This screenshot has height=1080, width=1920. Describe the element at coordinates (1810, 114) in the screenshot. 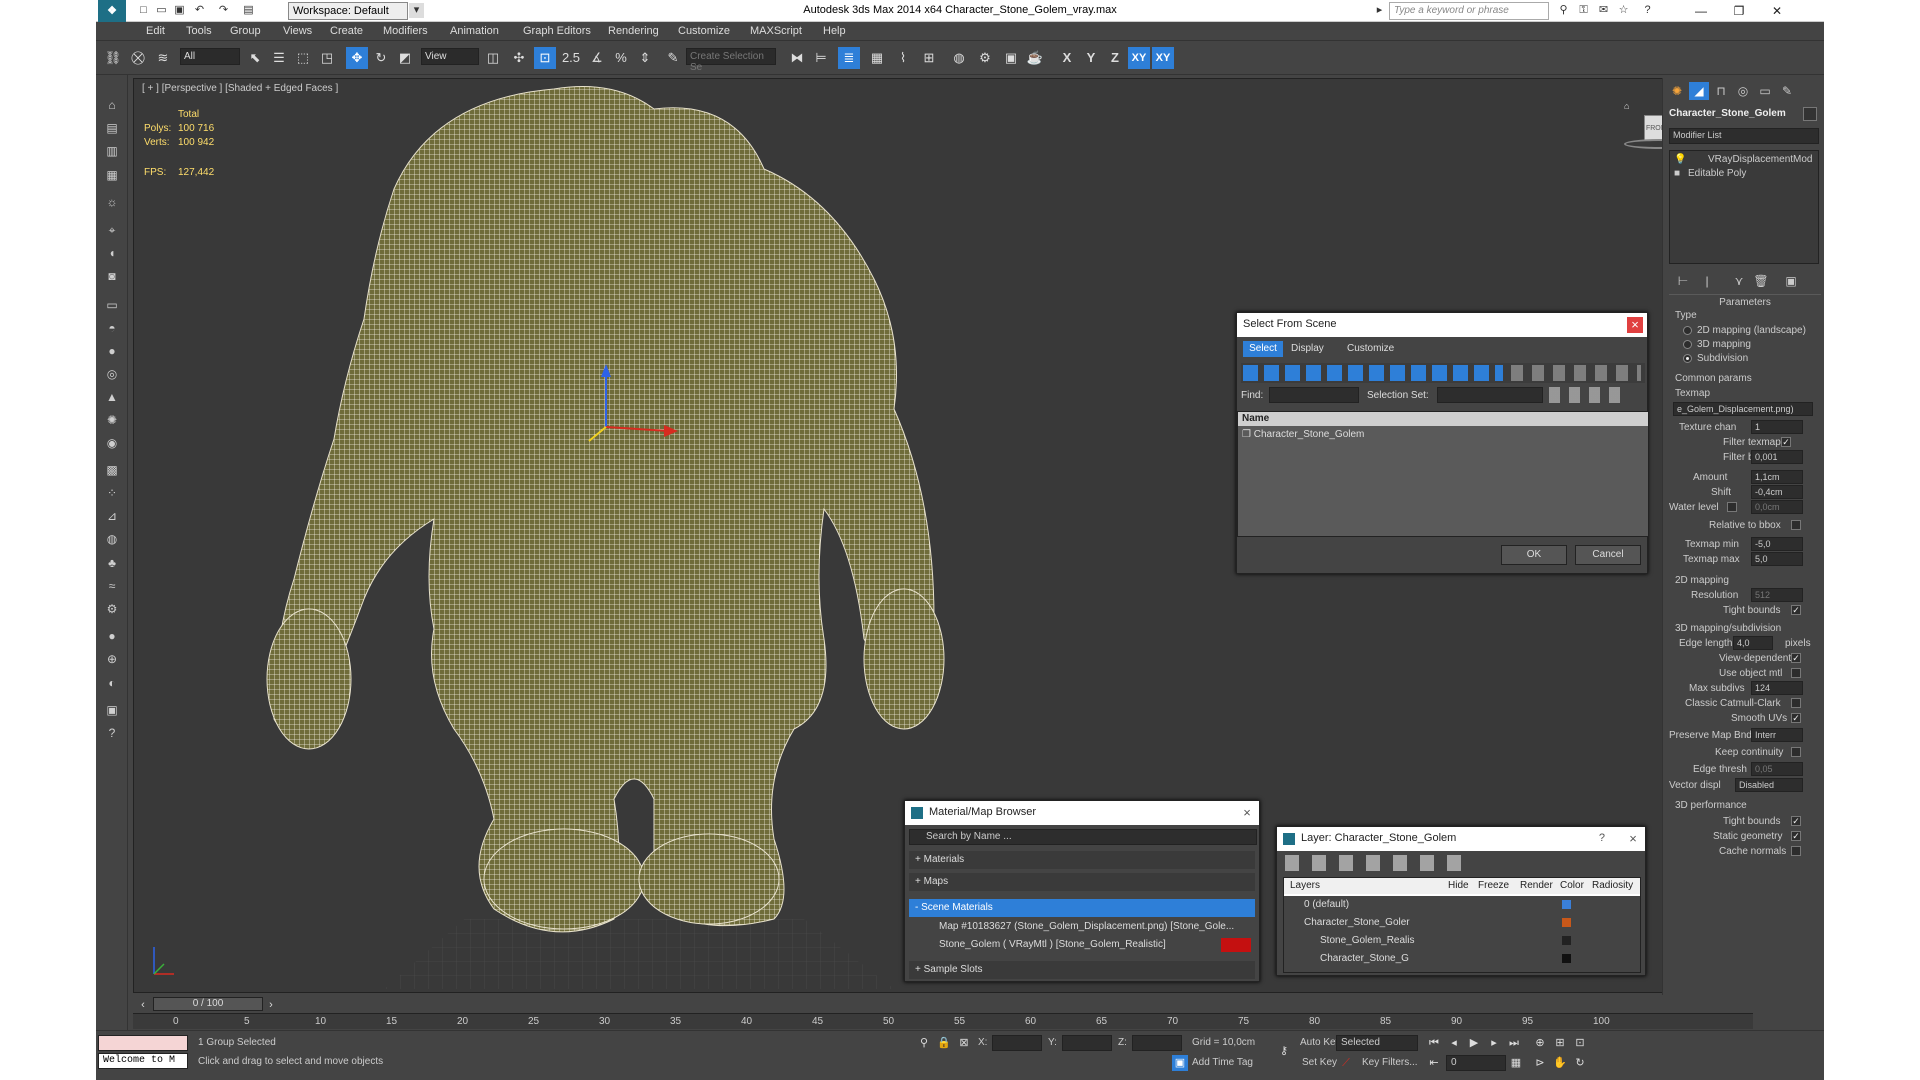

I see `object-color-swatch` at that location.